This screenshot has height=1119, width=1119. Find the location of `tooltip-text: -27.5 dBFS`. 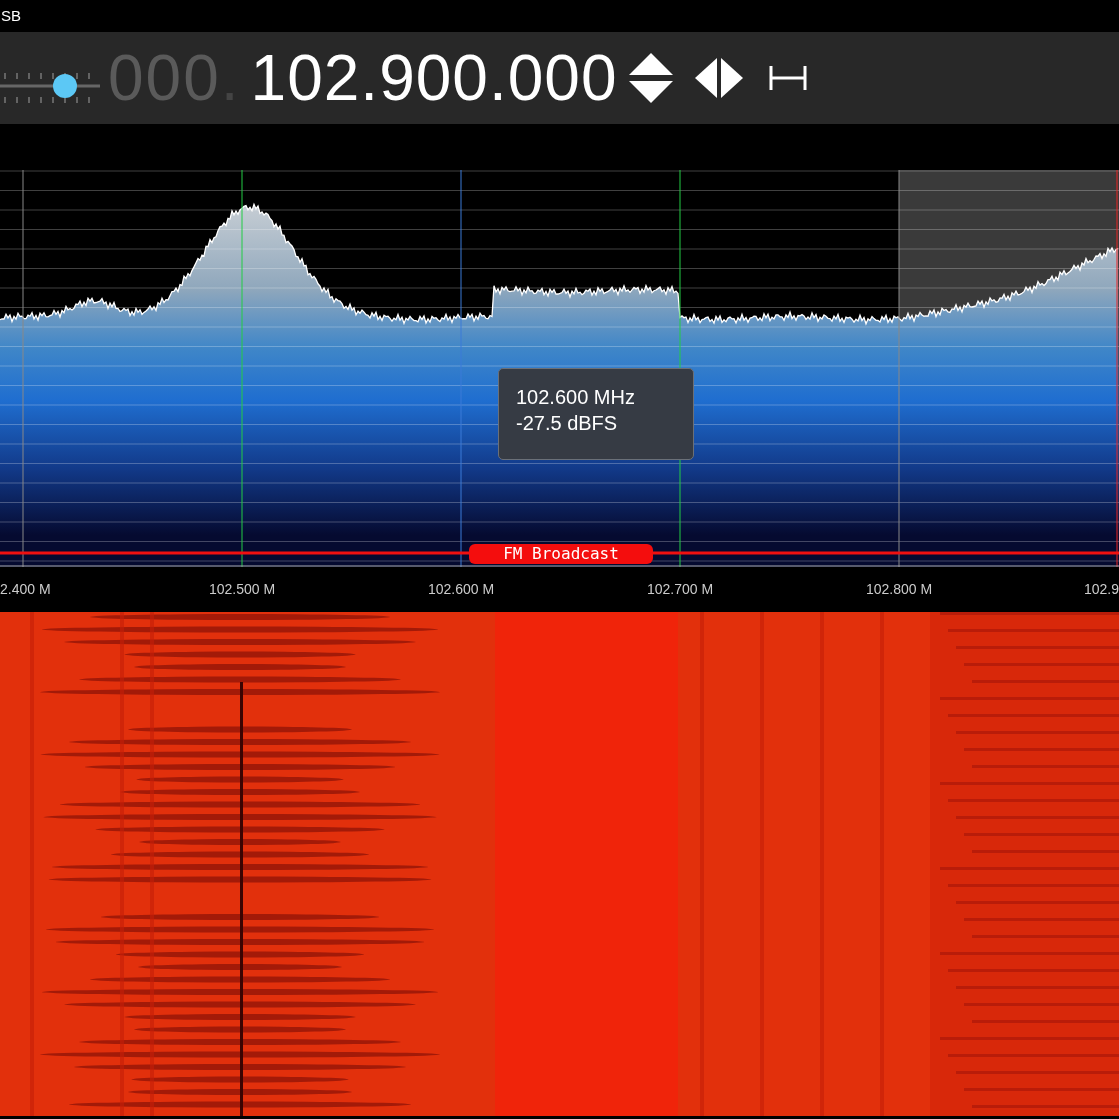

tooltip-text: -27.5 dBFS is located at coordinates (567, 423).